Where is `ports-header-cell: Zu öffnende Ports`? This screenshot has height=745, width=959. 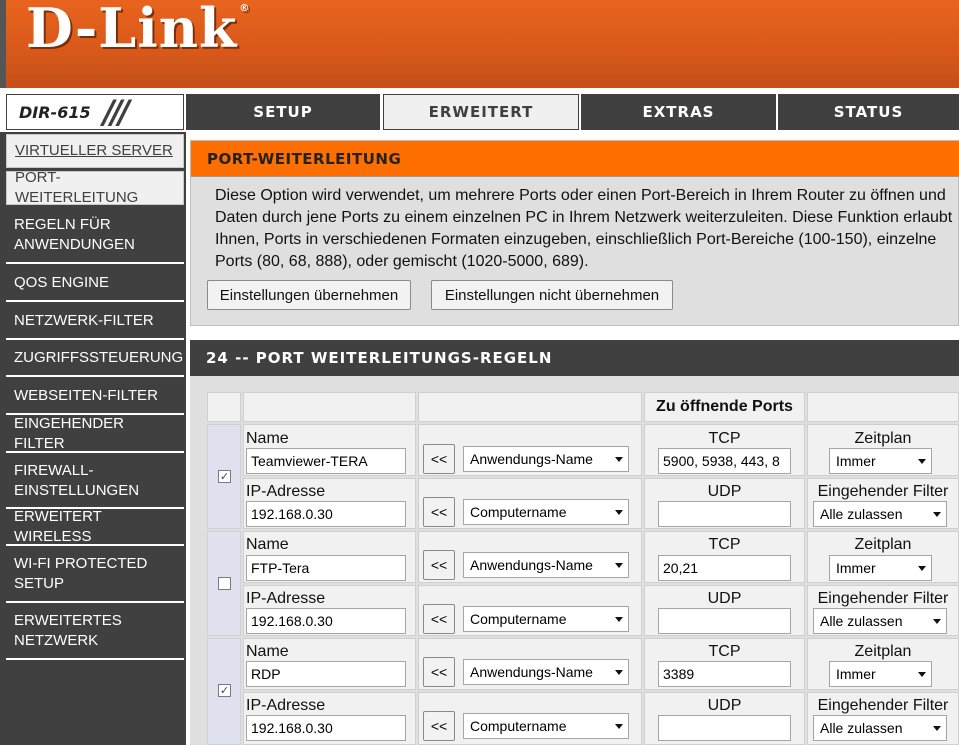
ports-header-cell: Zu öffnende Ports is located at coordinates (724, 407).